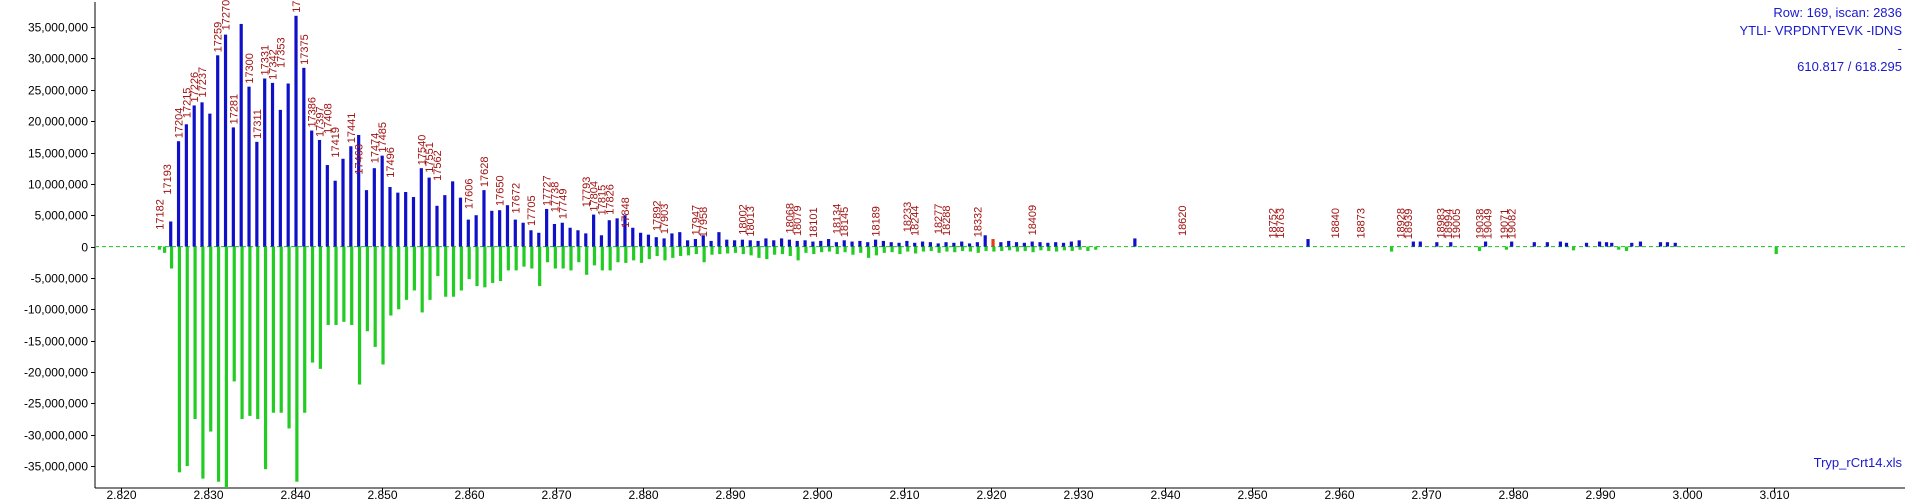  I want to click on y-tick-label: 5,000,000, so click(62, 216).